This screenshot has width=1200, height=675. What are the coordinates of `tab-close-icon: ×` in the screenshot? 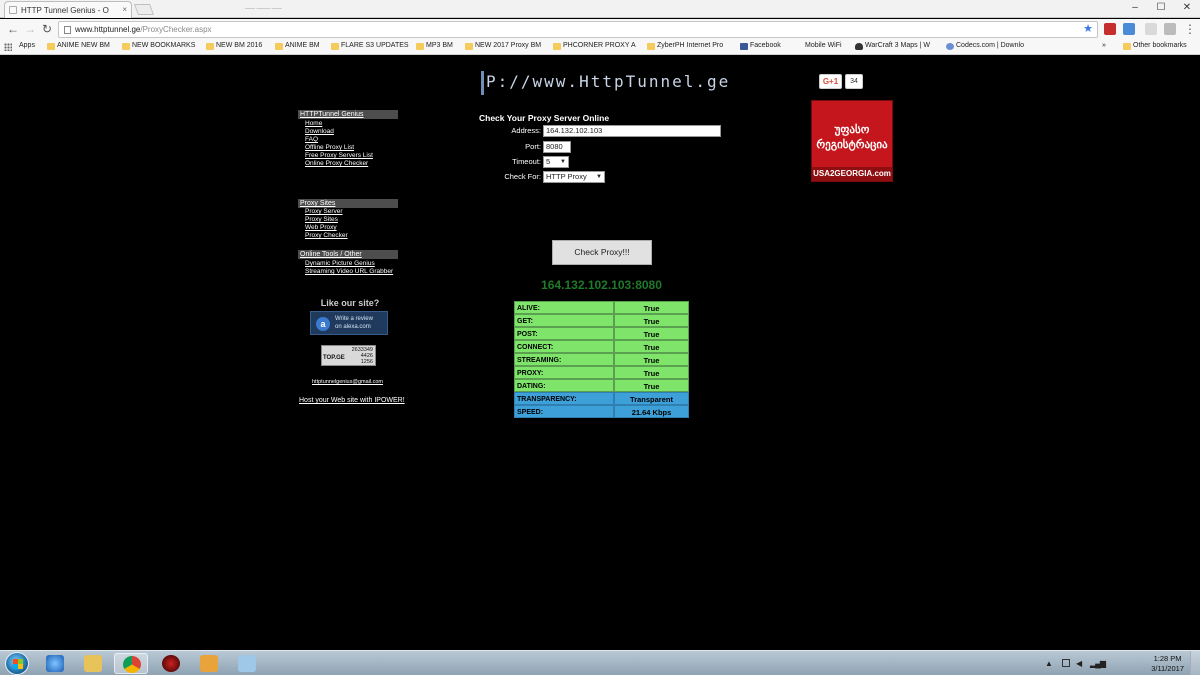 It's located at (124, 9).